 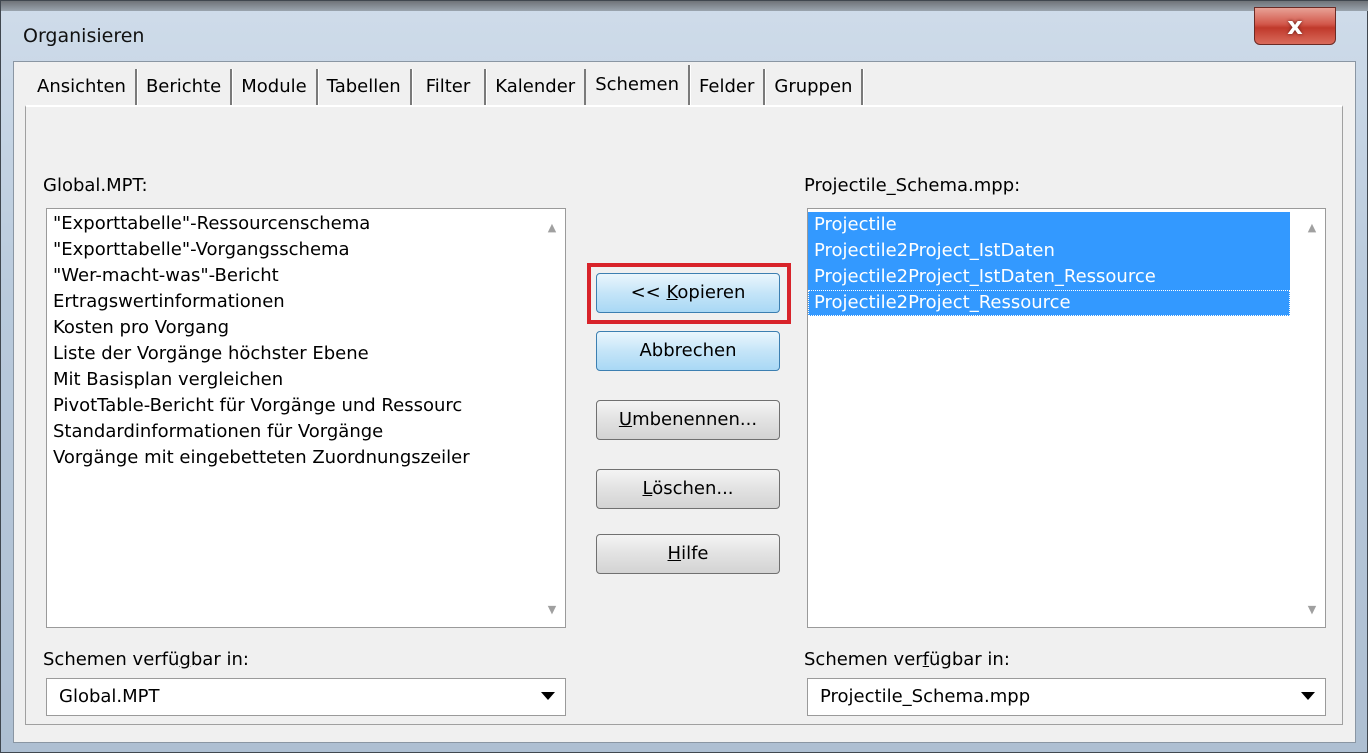 I want to click on right-list-scrollbar: ▲ ▼, so click(x=1312, y=418).